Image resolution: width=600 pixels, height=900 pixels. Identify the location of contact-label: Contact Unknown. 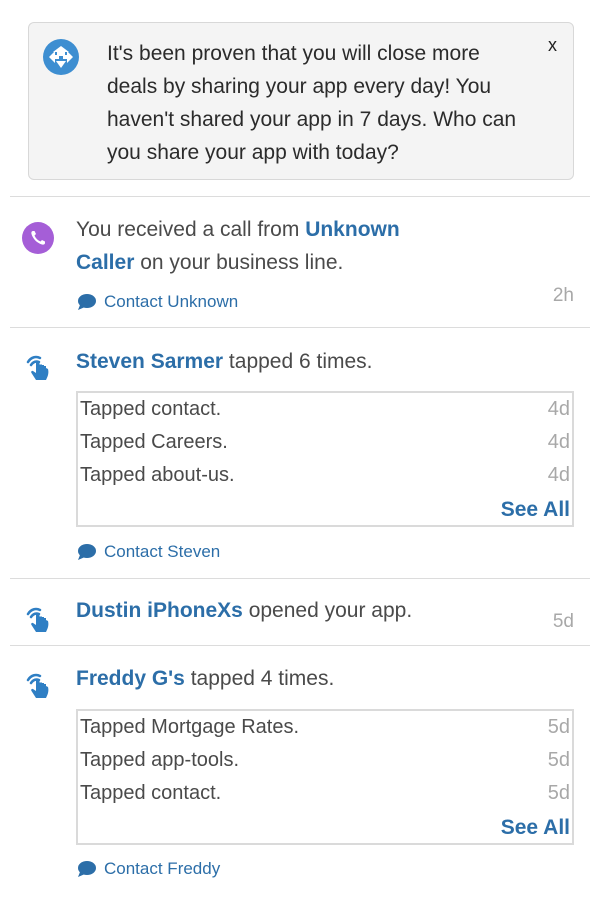
(171, 301).